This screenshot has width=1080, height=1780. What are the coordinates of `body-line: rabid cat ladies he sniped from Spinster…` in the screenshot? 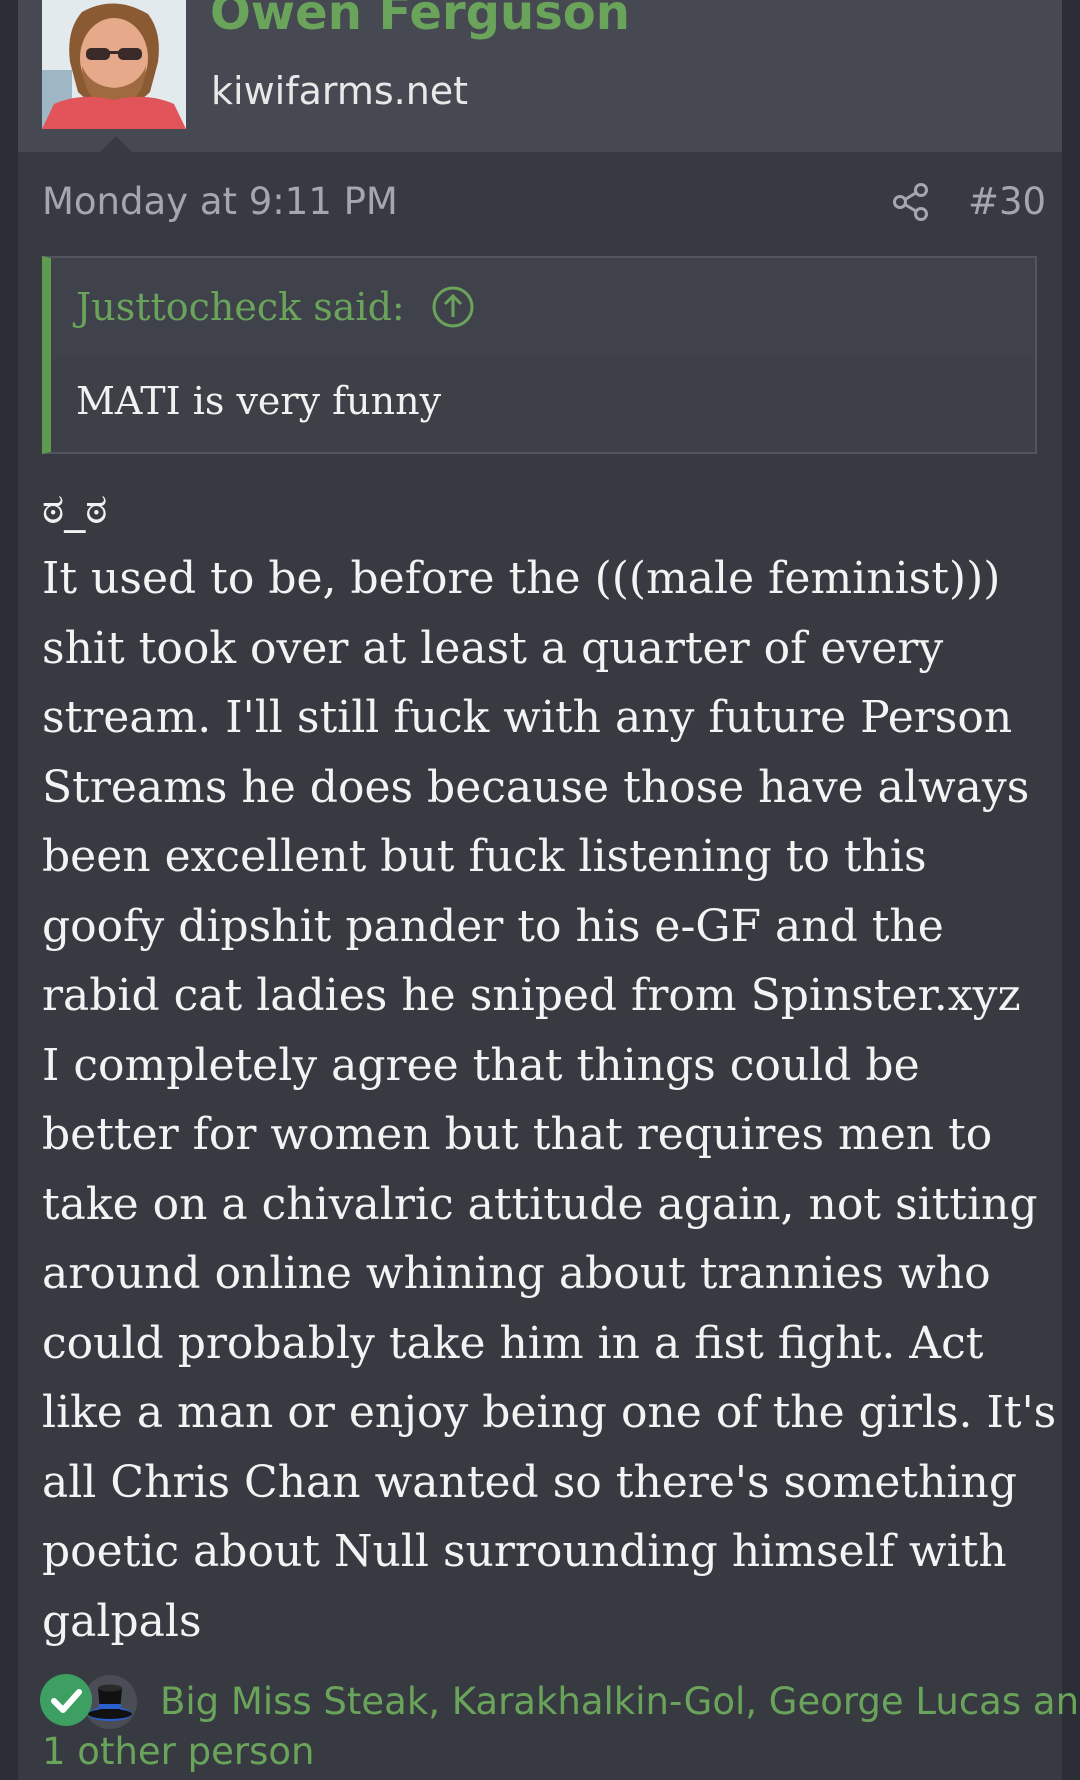 It's located at (531, 995).